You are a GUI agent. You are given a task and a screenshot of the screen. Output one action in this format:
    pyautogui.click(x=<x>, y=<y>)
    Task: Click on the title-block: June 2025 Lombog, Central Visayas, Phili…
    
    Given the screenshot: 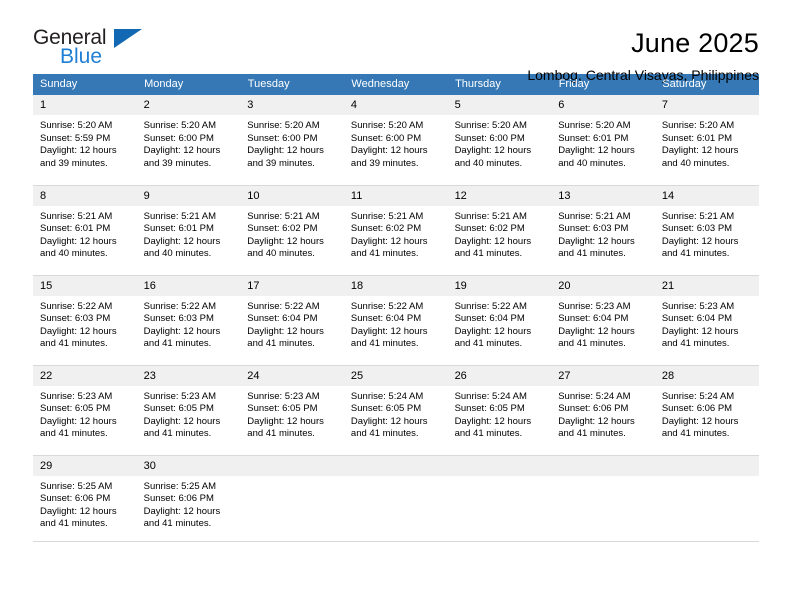 What is the action you would take?
    pyautogui.click(x=643, y=54)
    